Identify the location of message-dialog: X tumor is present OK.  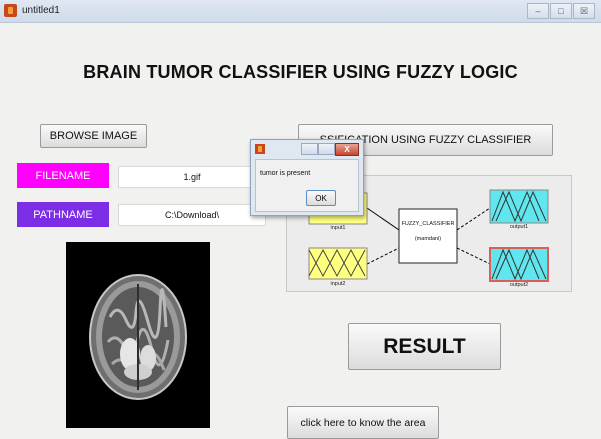
(307, 177).